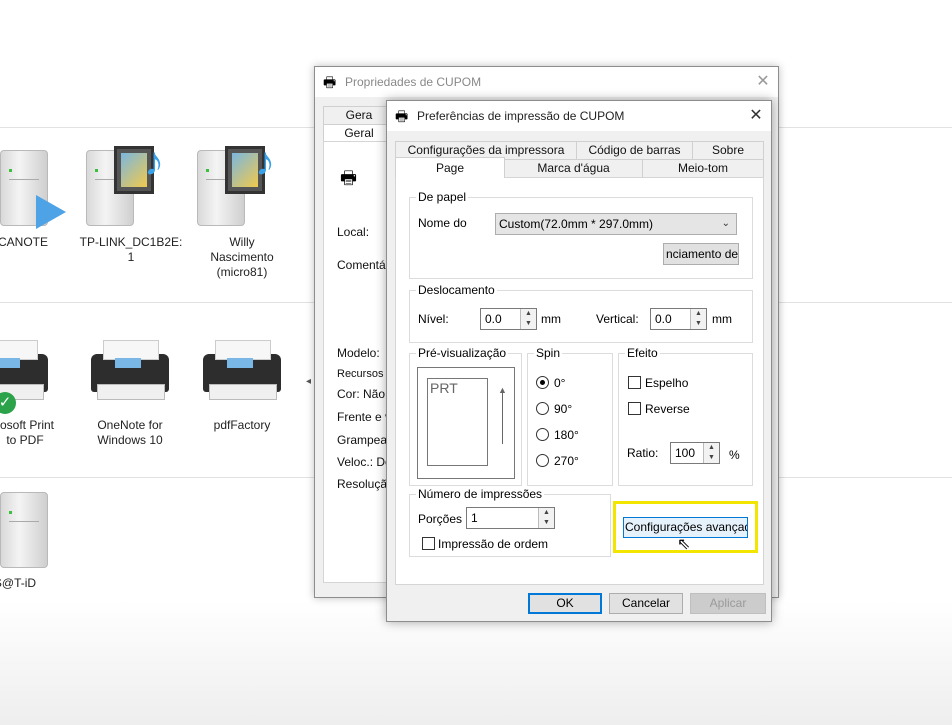 The width and height of the screenshot is (952, 725). Describe the element at coordinates (242, 210) in the screenshot. I see `device-willy: ♪ Willy Nascimento (micro81)` at that location.